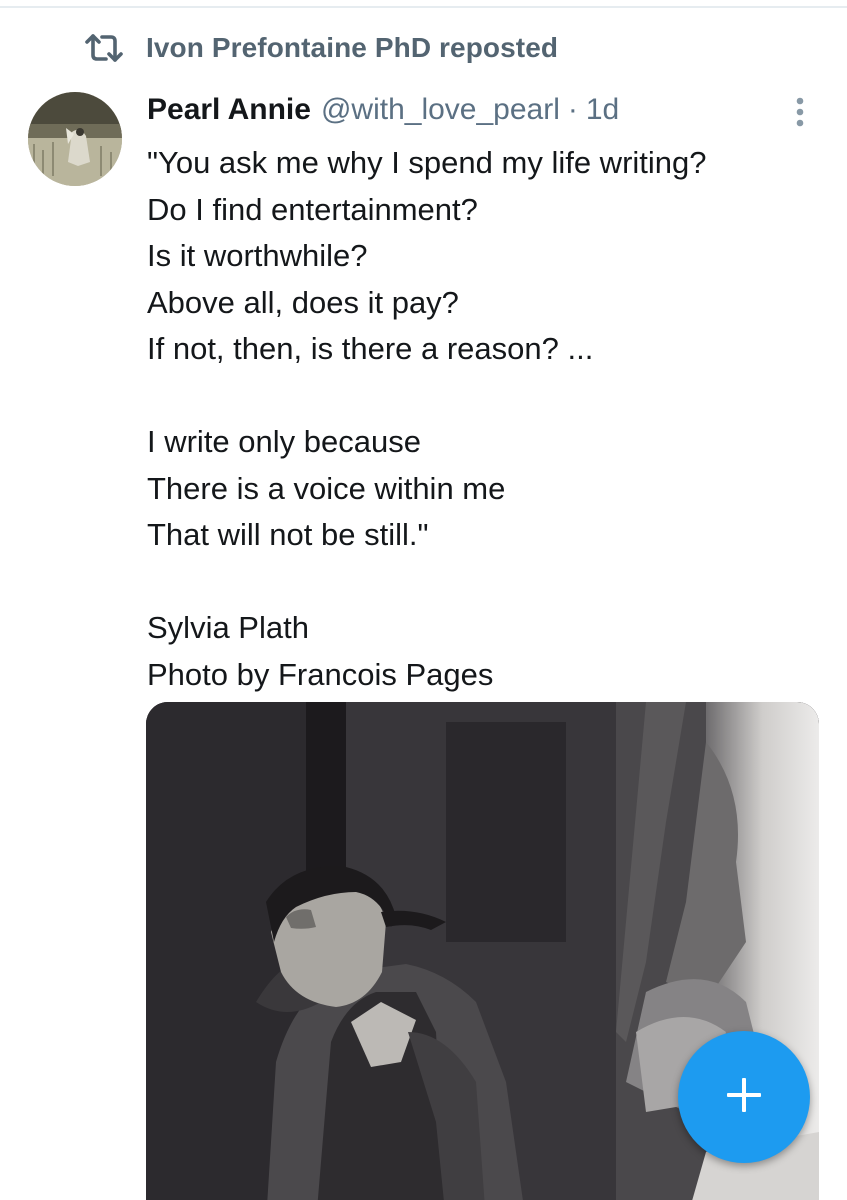 The image size is (847, 1200). Describe the element at coordinates (288, 534) in the screenshot. I see `tweet-line: That will not be still."` at that location.